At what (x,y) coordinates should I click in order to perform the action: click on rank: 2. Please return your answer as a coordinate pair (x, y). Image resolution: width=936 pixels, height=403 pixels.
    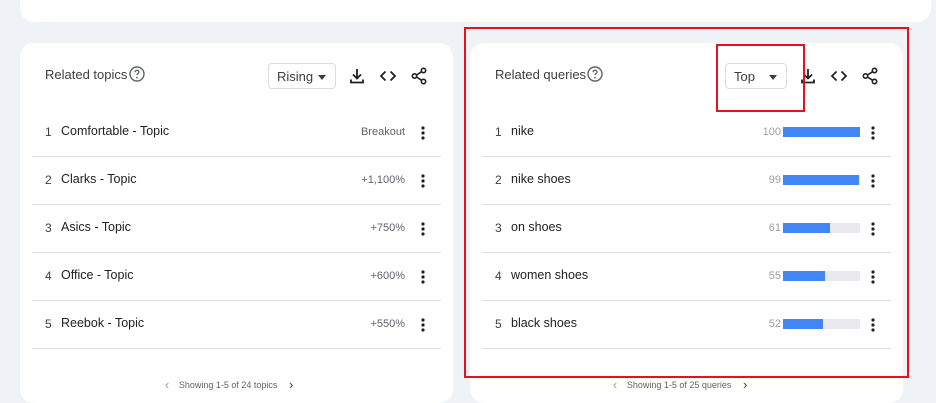
    Looking at the image, I should click on (48, 180).